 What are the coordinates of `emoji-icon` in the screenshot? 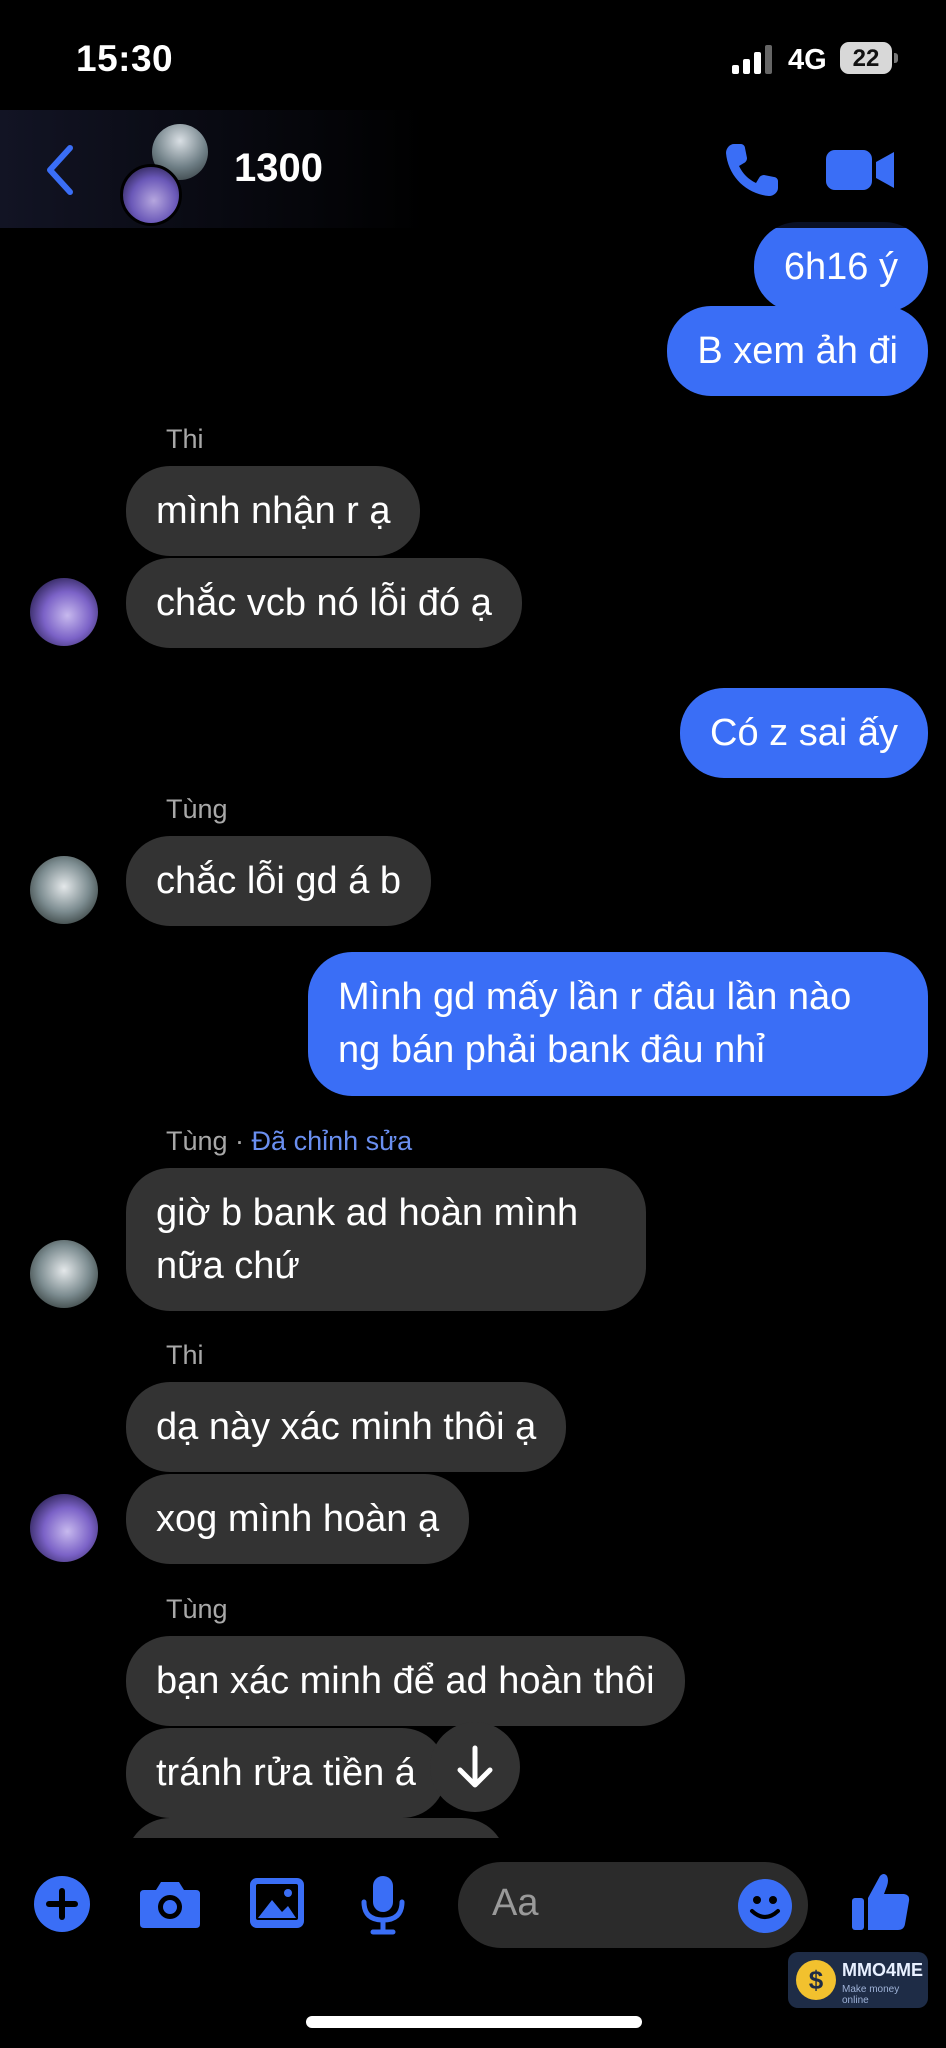 It's located at (765, 1907).